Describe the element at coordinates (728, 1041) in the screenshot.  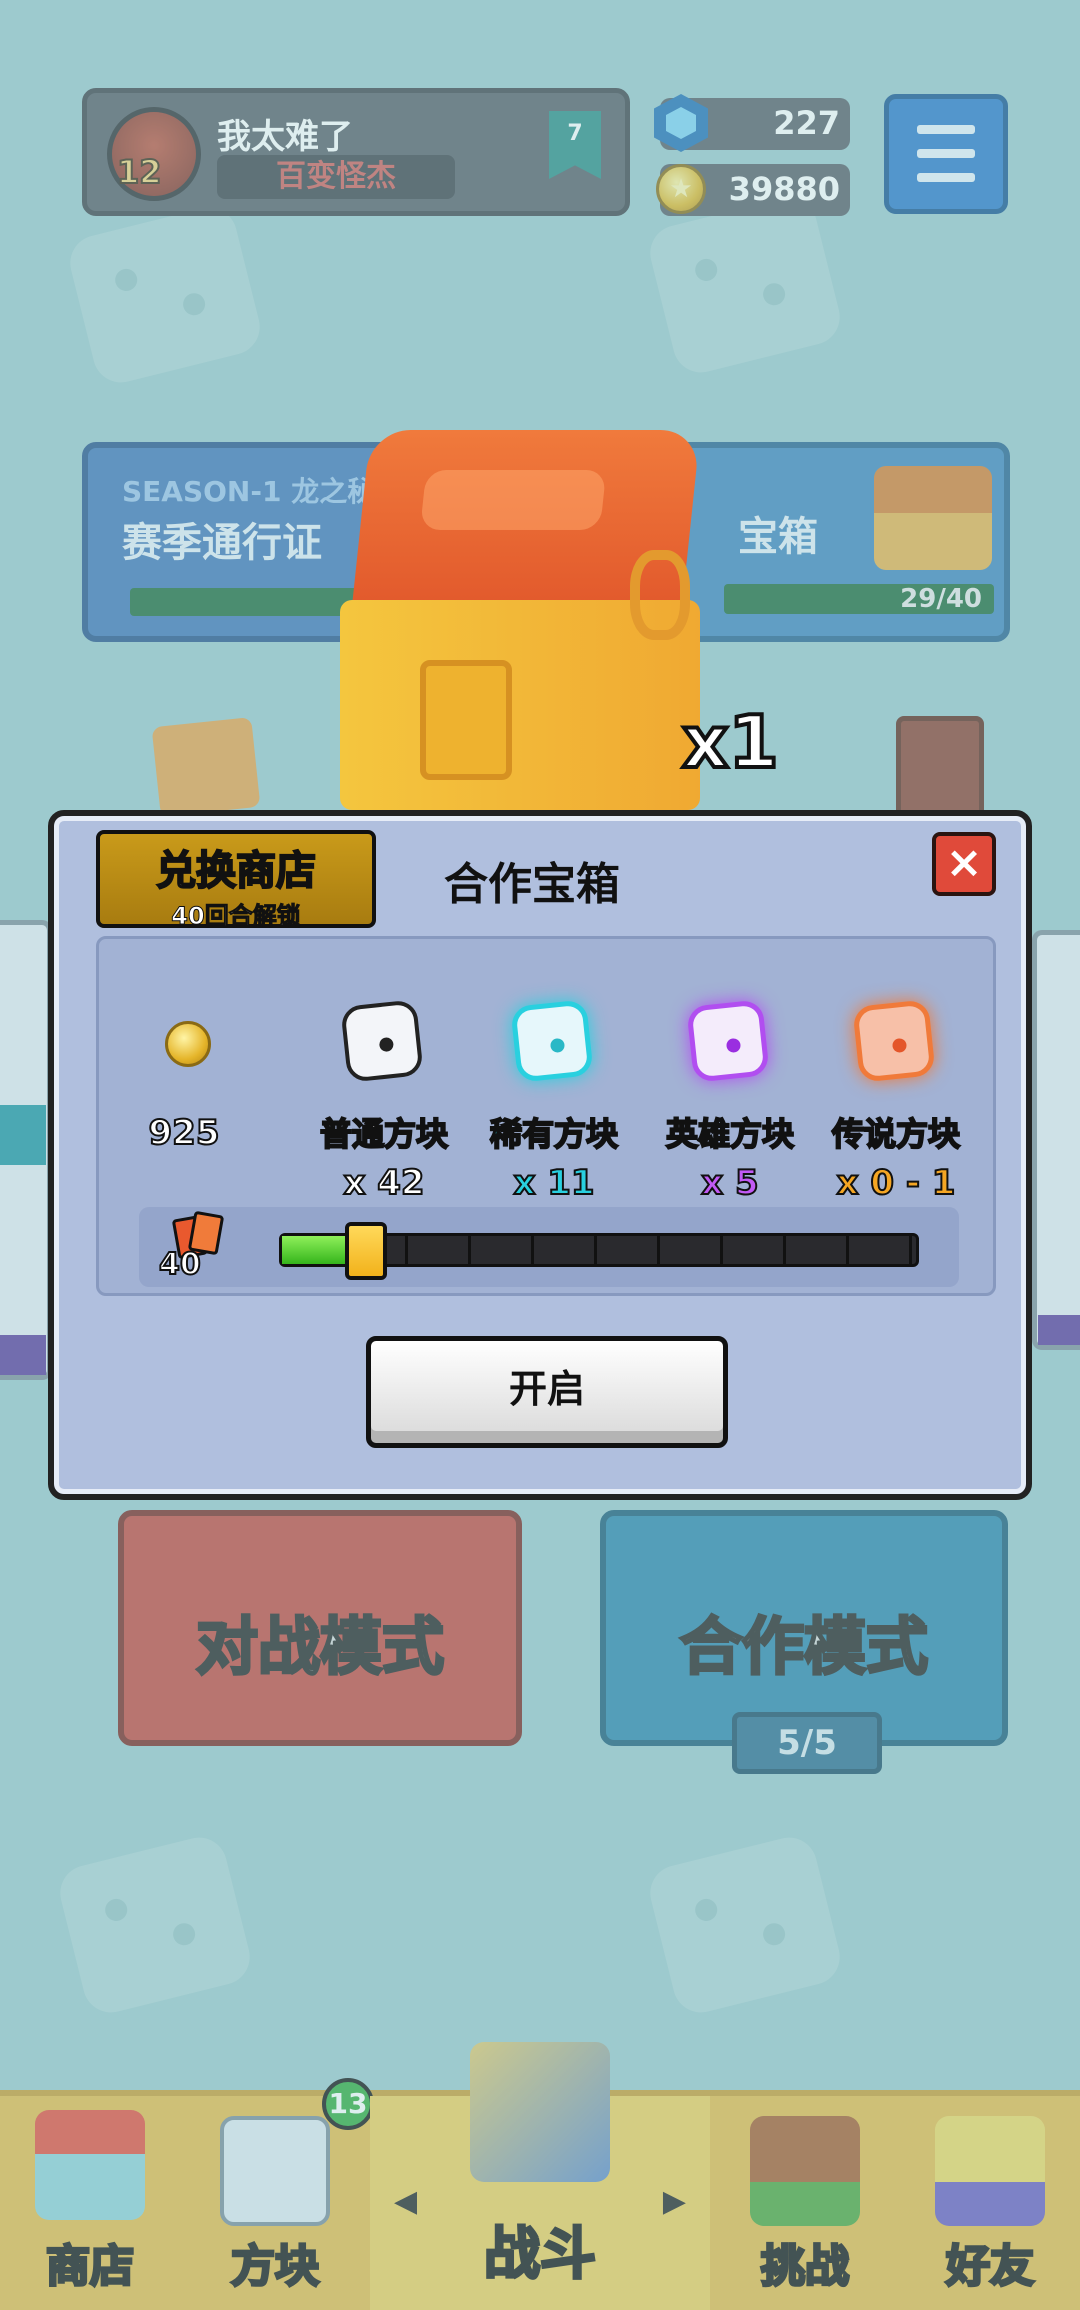
I see `hero-dice-icon` at that location.